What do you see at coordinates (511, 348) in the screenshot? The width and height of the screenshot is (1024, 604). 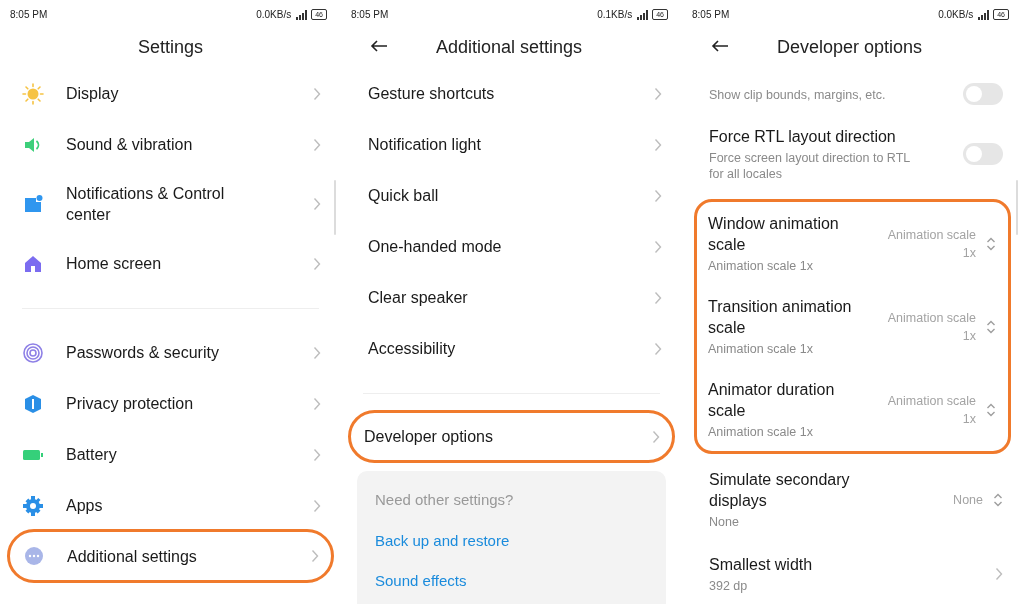 I see `settings-row: Accessibility` at bounding box center [511, 348].